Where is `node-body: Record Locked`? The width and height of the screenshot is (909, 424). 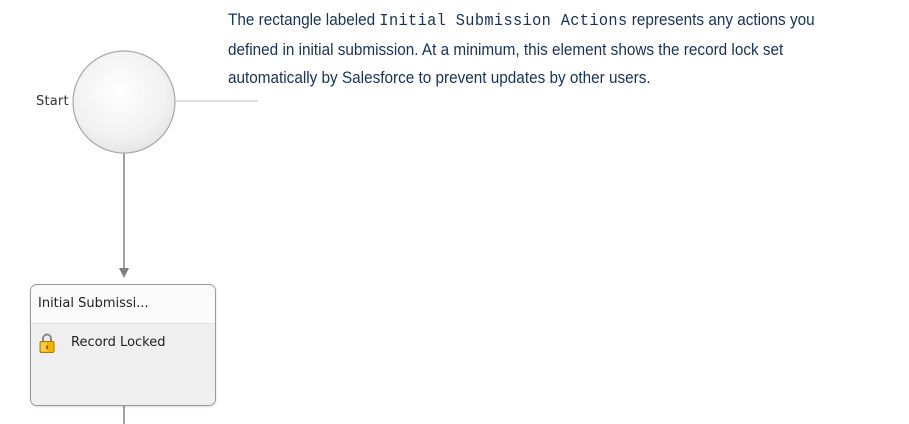
node-body: Record Locked is located at coordinates (123, 364).